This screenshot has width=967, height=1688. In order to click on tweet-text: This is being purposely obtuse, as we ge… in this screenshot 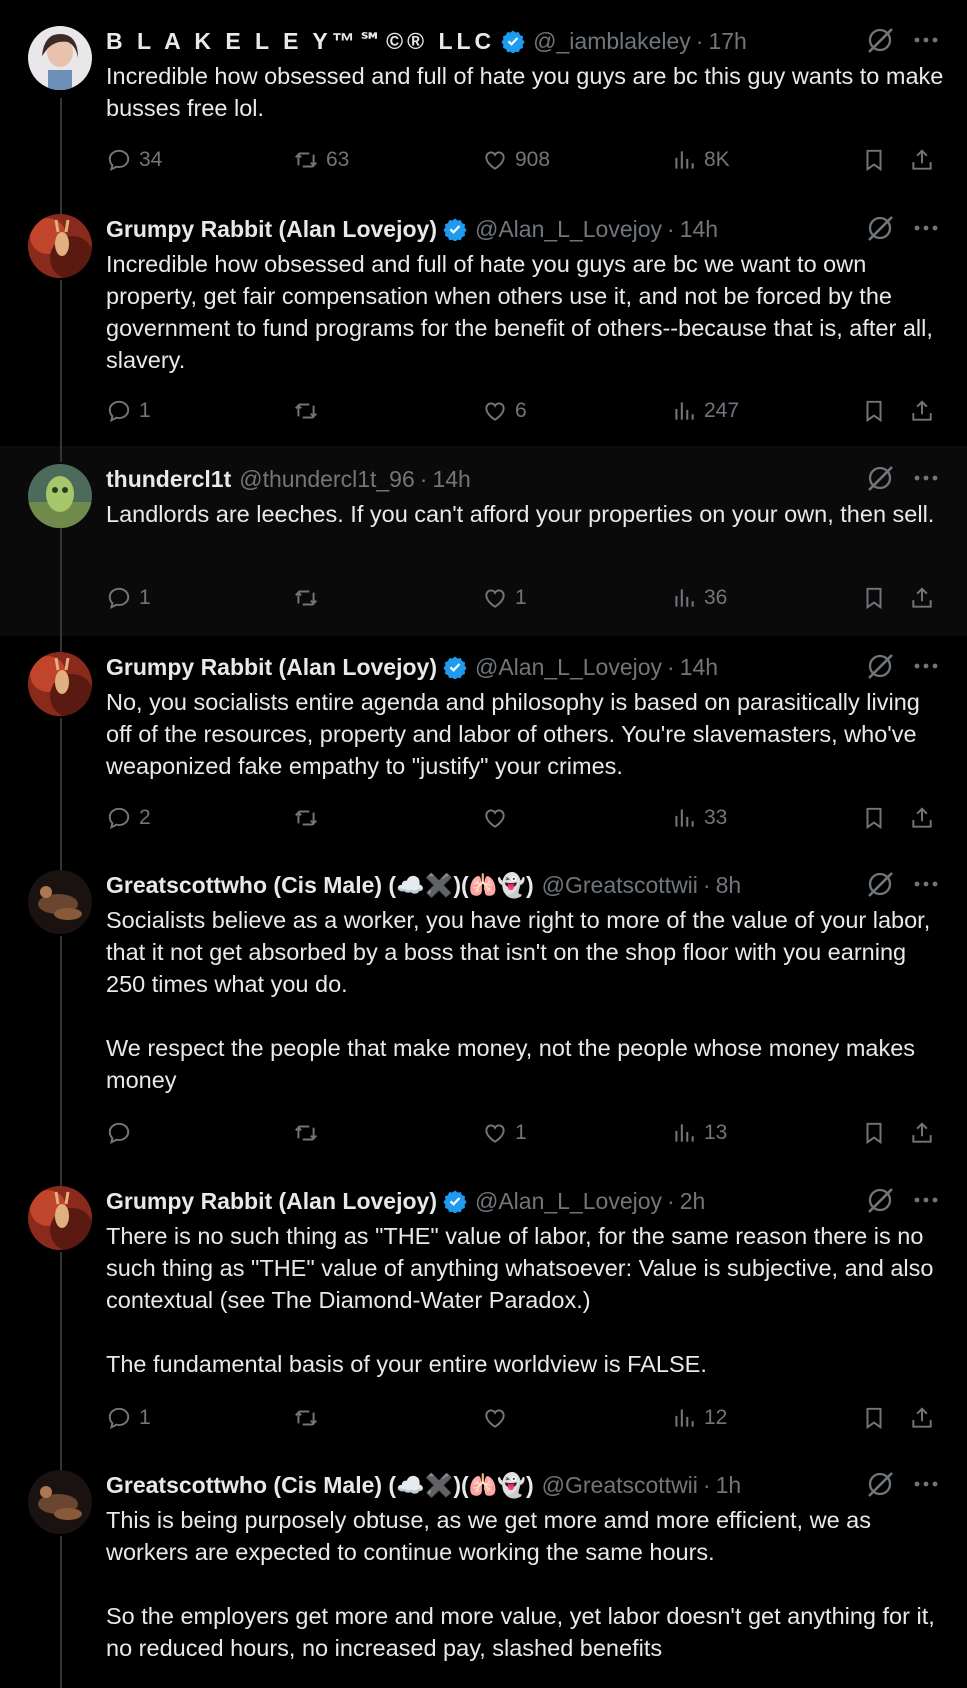, I will do `click(520, 1584)`.